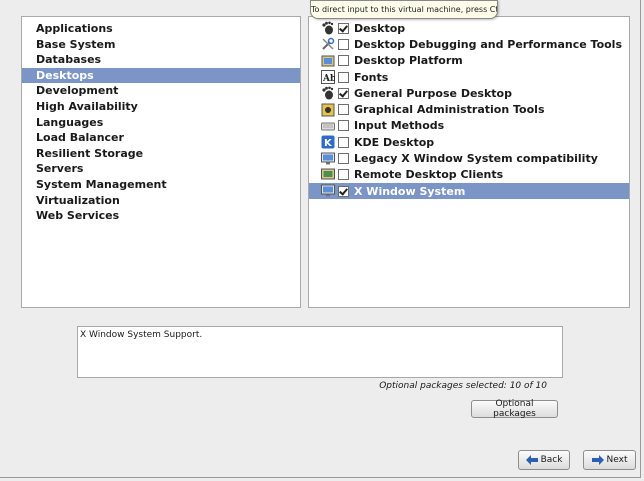  Describe the element at coordinates (371, 77) in the screenshot. I see `package-group-label: Fonts` at that location.